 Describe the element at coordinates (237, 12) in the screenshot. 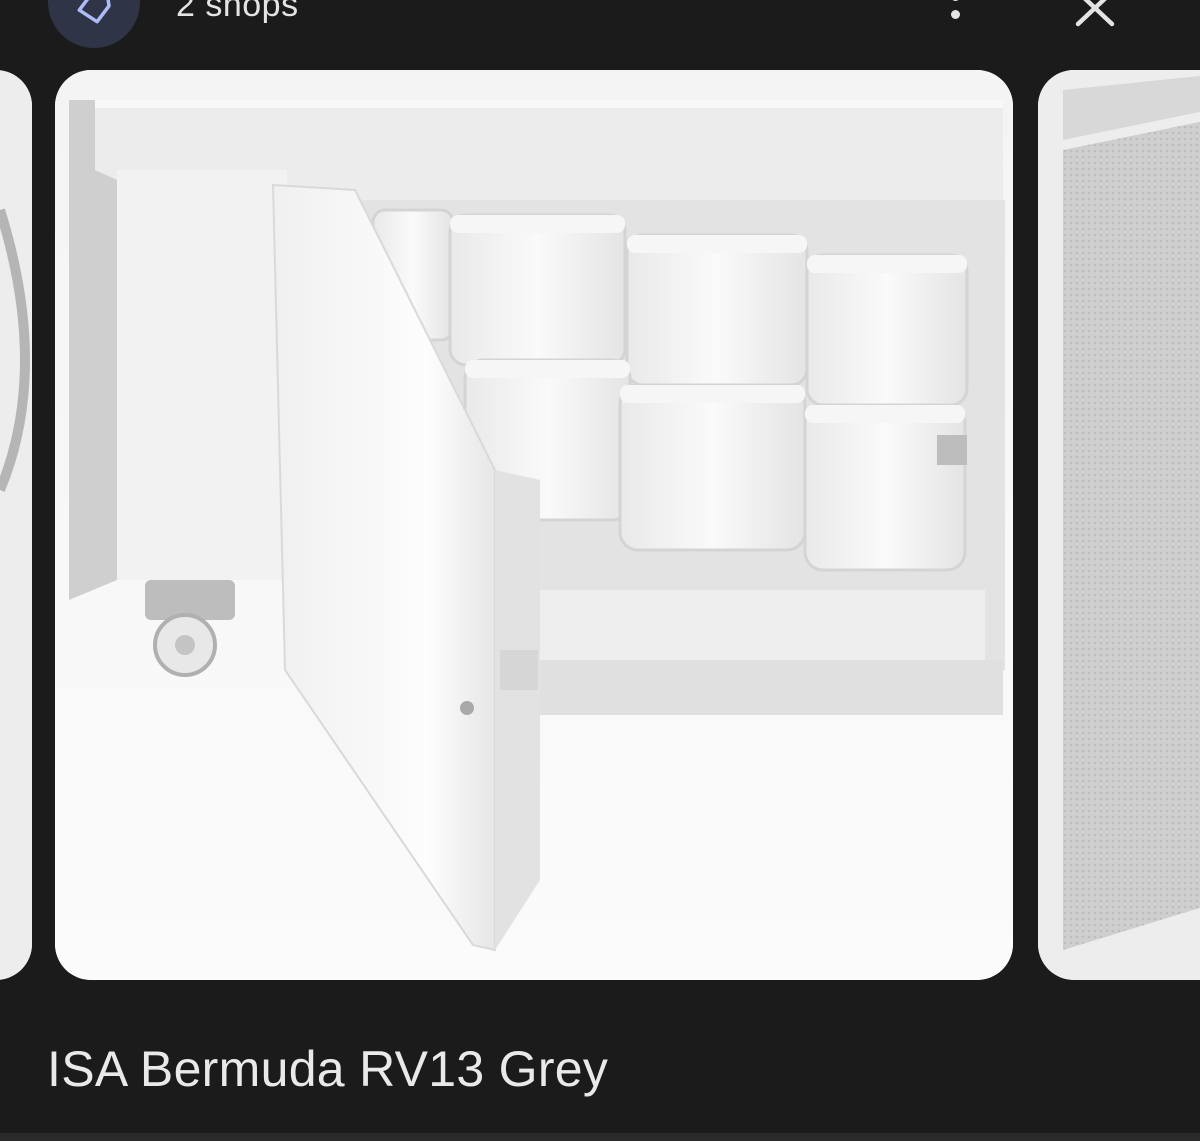

I see `shops-count-label: 2 shops` at that location.